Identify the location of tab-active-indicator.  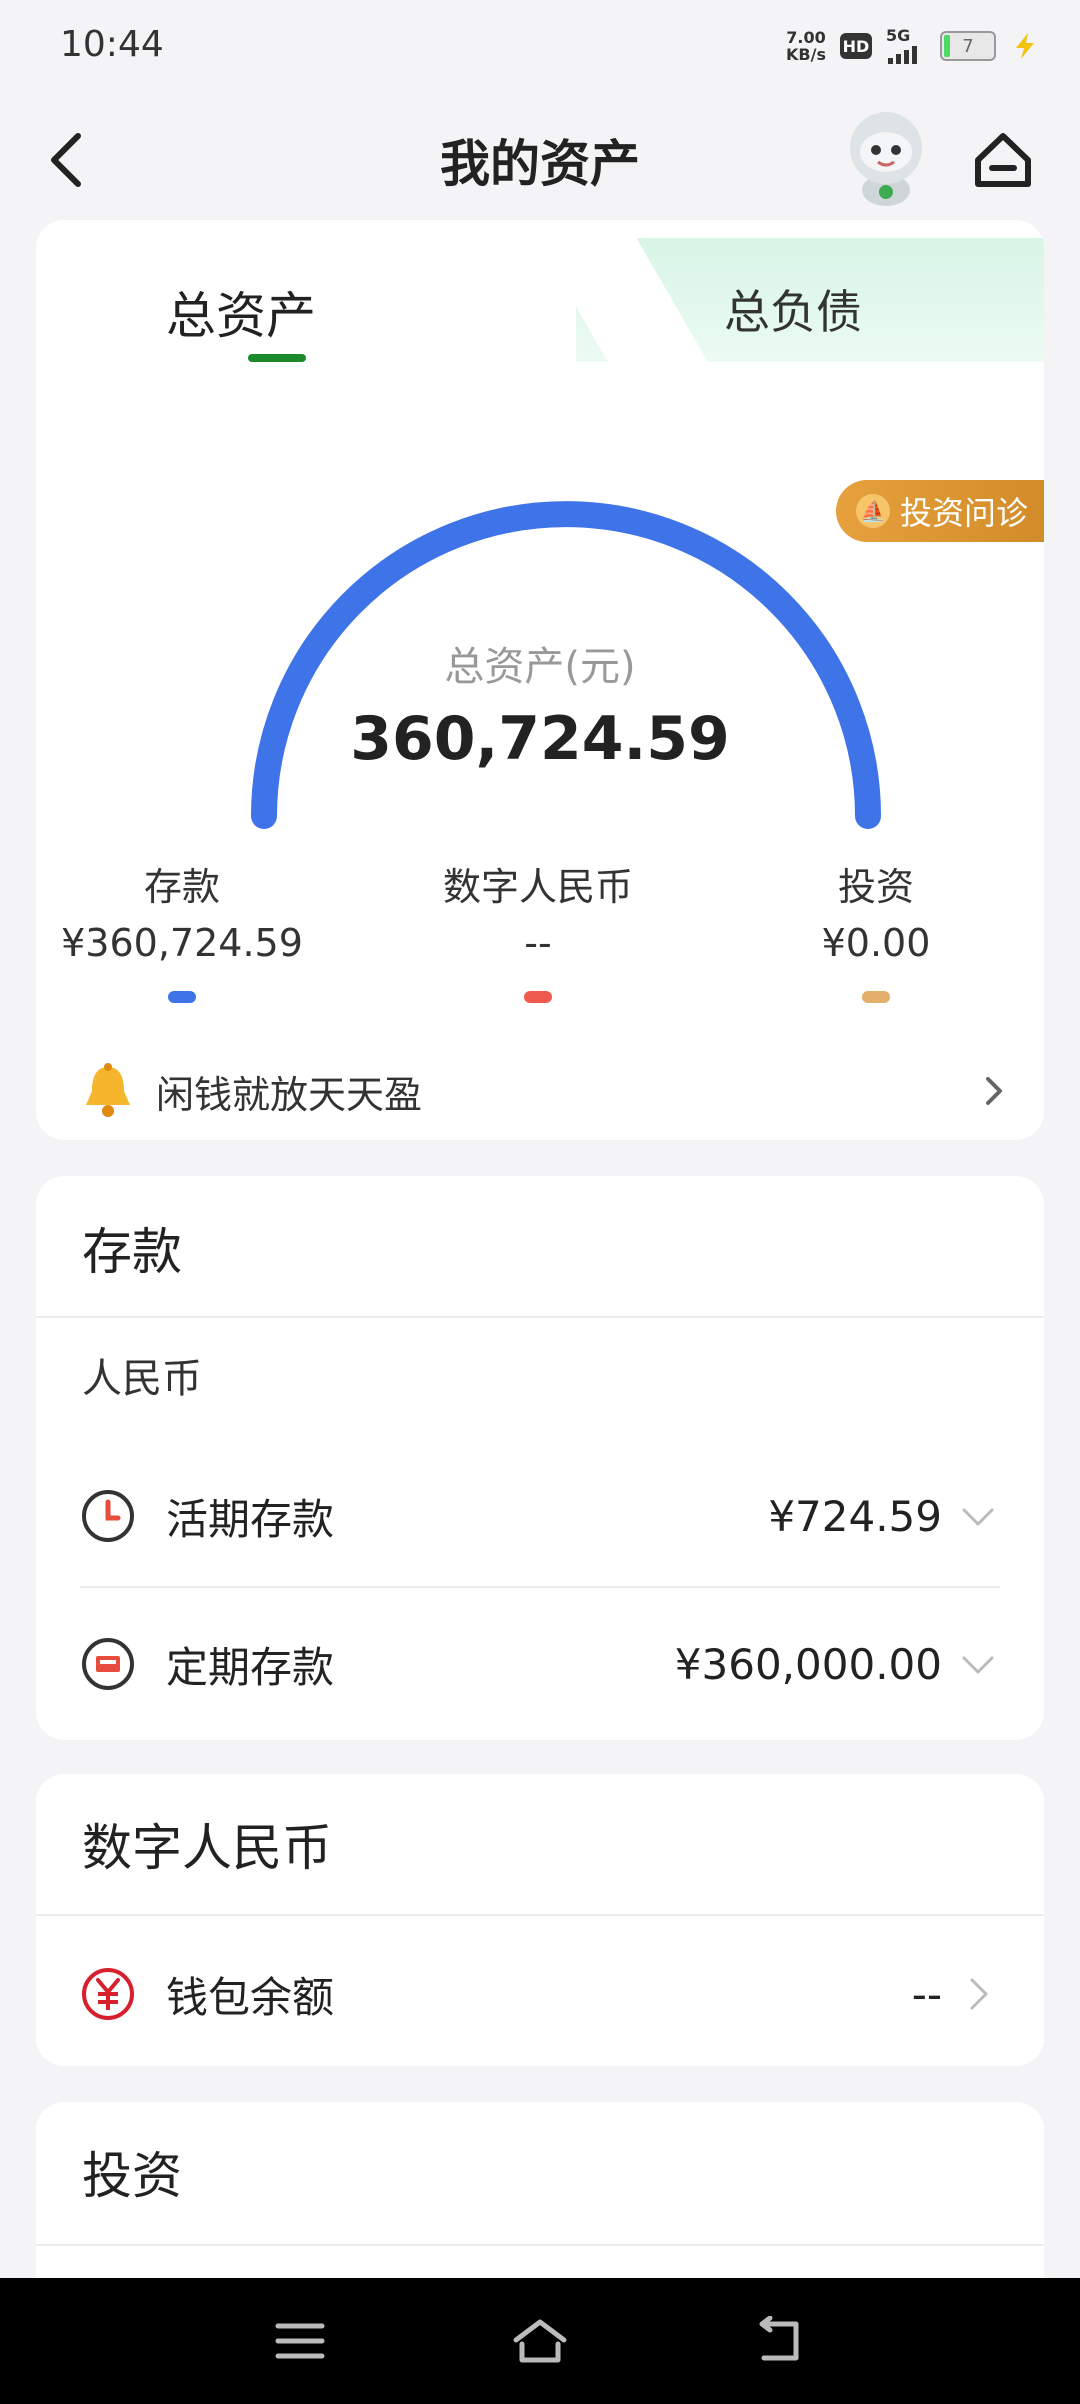
(277, 358).